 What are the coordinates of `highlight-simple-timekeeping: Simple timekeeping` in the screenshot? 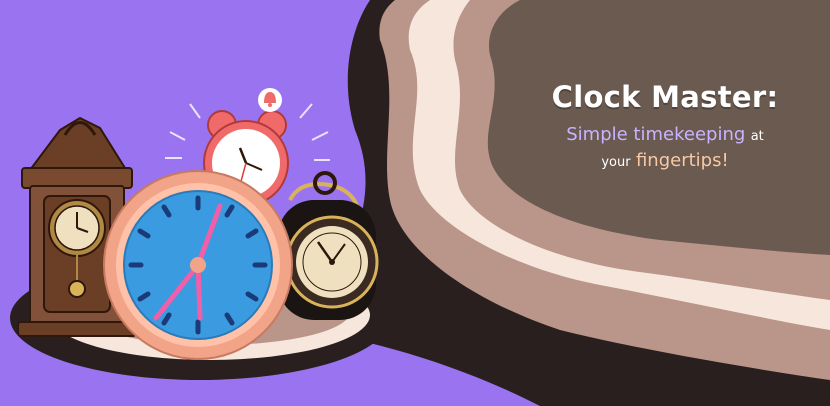 It's located at (656, 134).